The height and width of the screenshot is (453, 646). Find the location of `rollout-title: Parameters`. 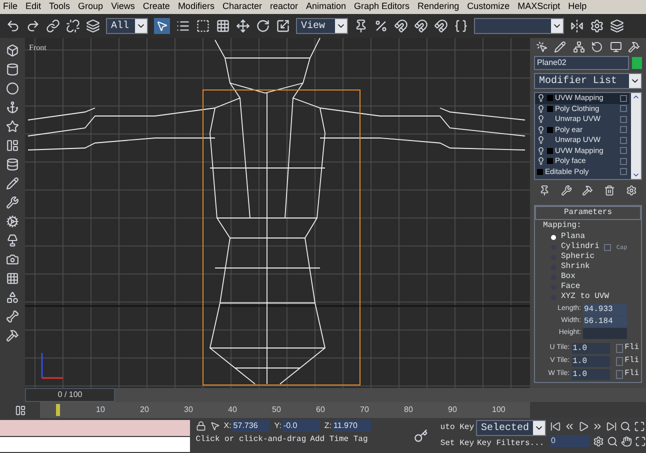

rollout-title: Parameters is located at coordinates (588, 213).